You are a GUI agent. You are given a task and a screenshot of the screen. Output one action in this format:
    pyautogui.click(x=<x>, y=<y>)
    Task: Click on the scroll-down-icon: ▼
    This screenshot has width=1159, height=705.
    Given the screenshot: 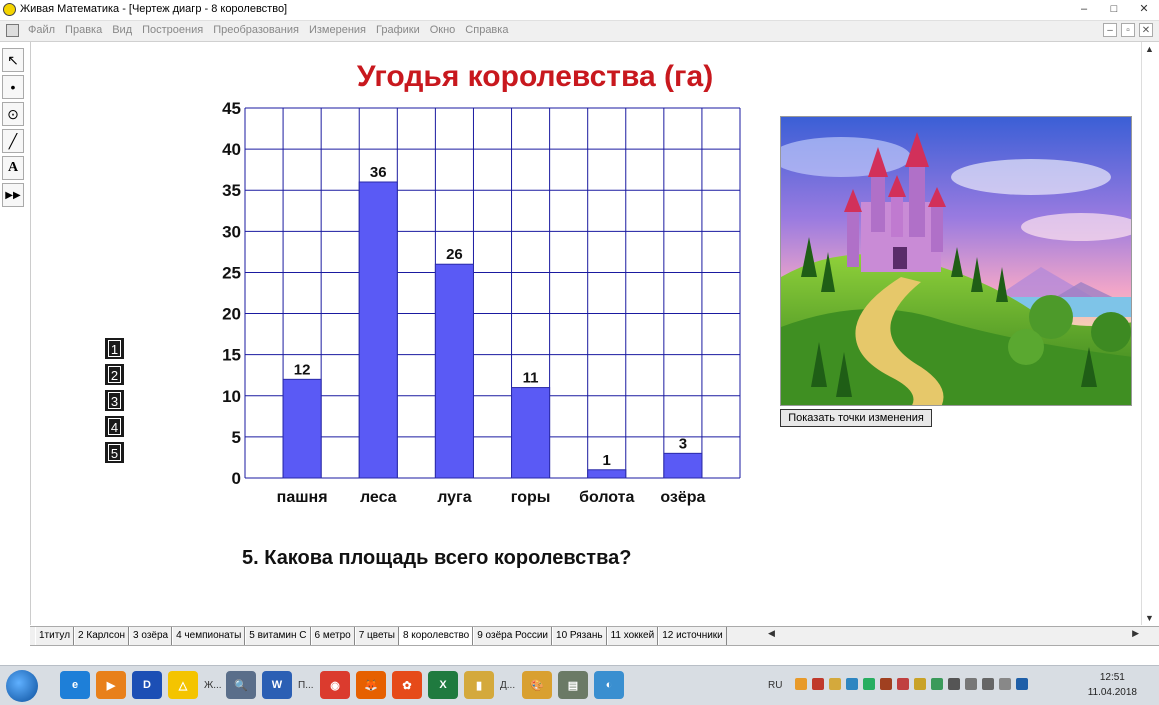 What is the action you would take?
    pyautogui.click(x=1149, y=618)
    